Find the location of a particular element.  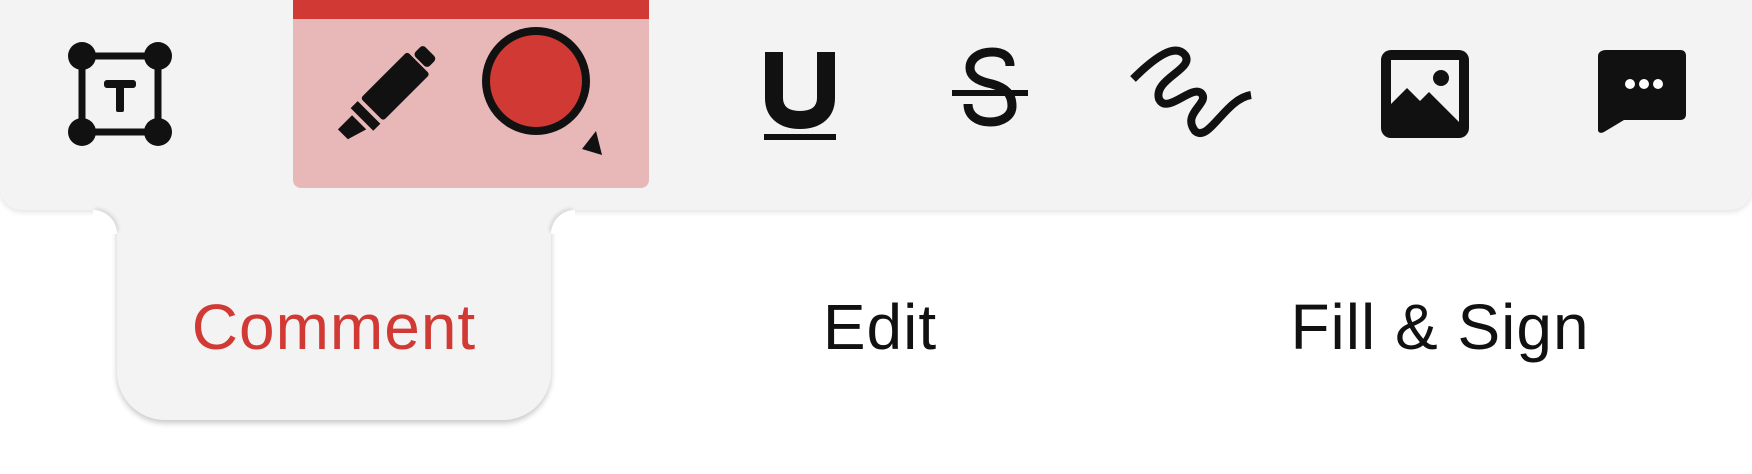

color-circle-icon is located at coordinates (553, 94).